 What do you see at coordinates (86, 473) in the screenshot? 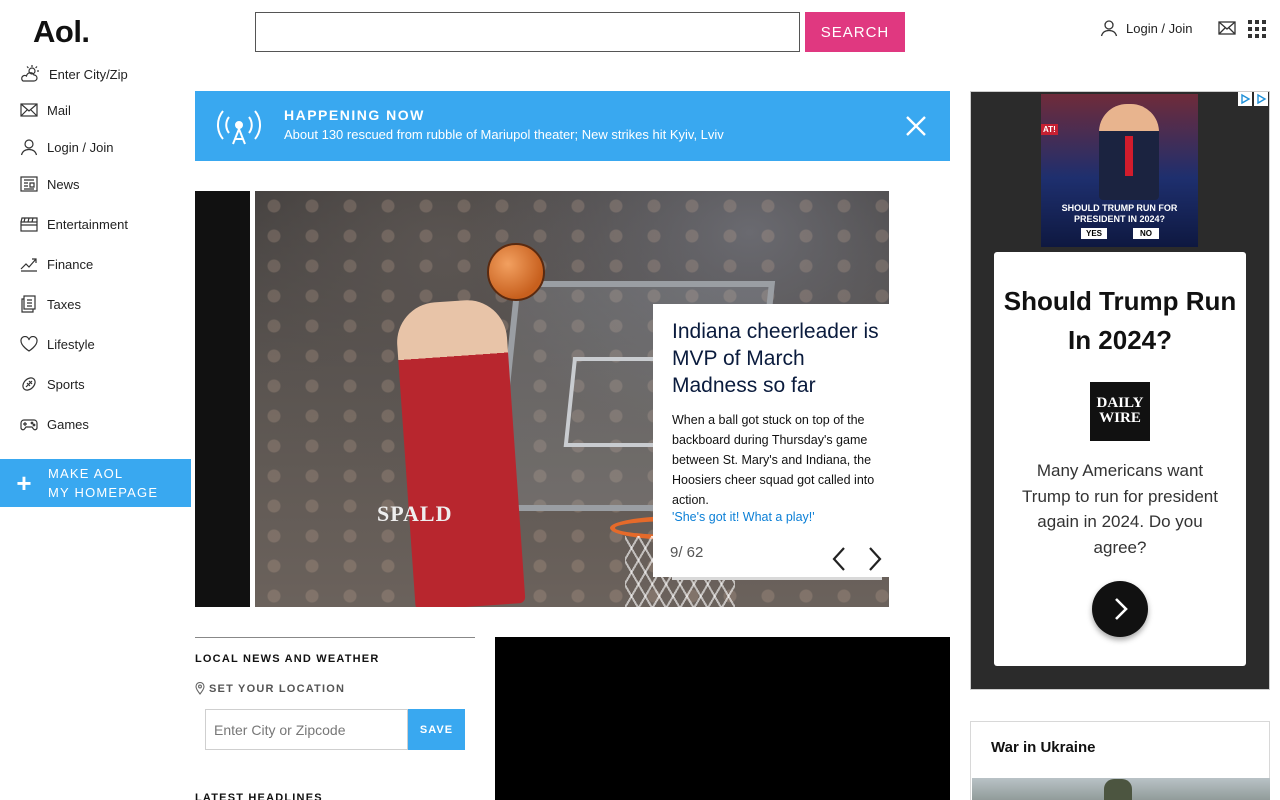
I see `make-homepage-line1: MAKE AOL` at bounding box center [86, 473].